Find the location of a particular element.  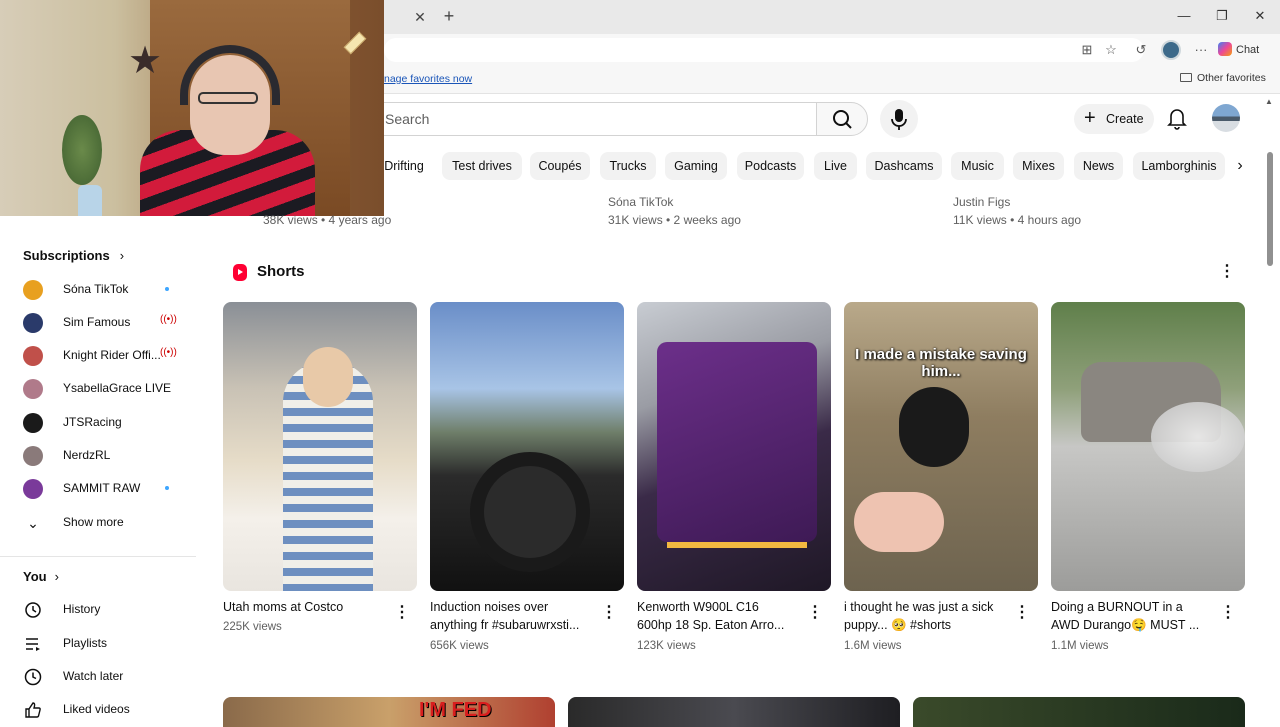

sidebar-item-watch-later: Watch later is located at coordinates (98, 676).